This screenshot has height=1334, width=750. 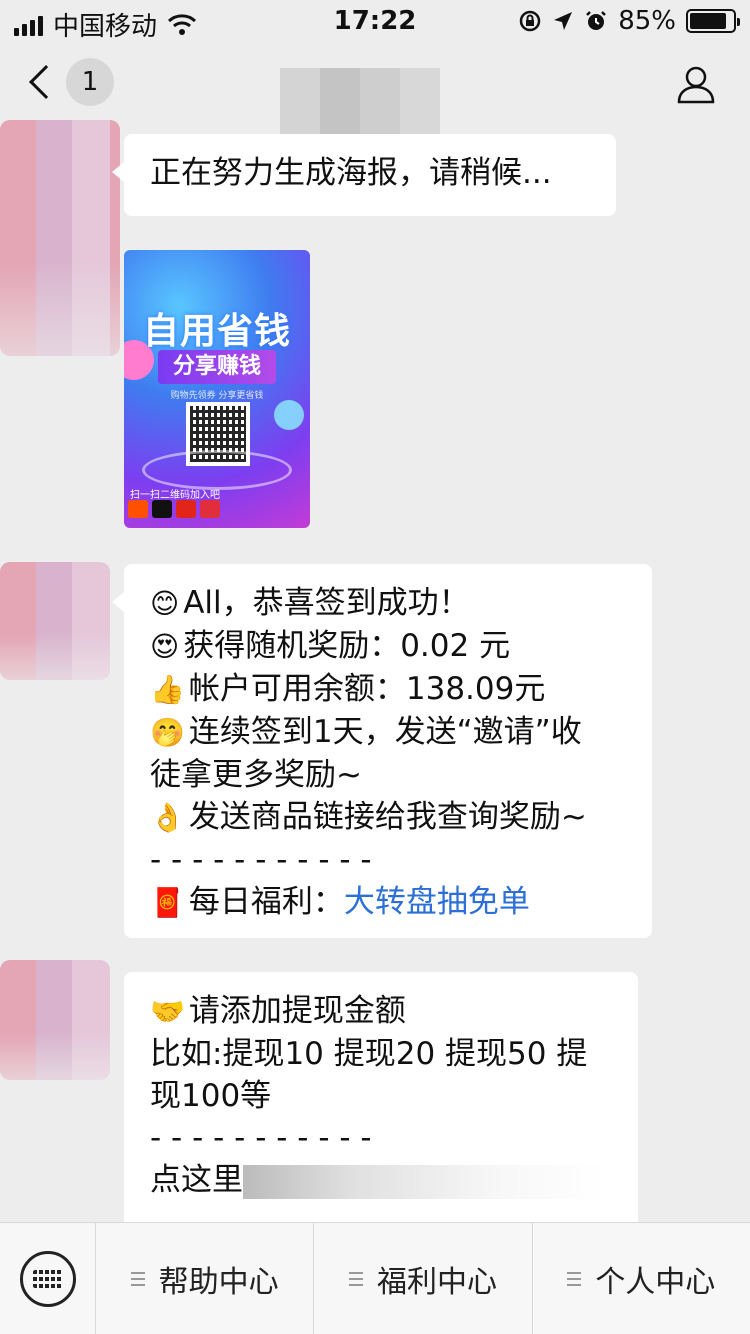 I want to click on giggle-emoji-icon: 🤭, so click(x=167, y=732).